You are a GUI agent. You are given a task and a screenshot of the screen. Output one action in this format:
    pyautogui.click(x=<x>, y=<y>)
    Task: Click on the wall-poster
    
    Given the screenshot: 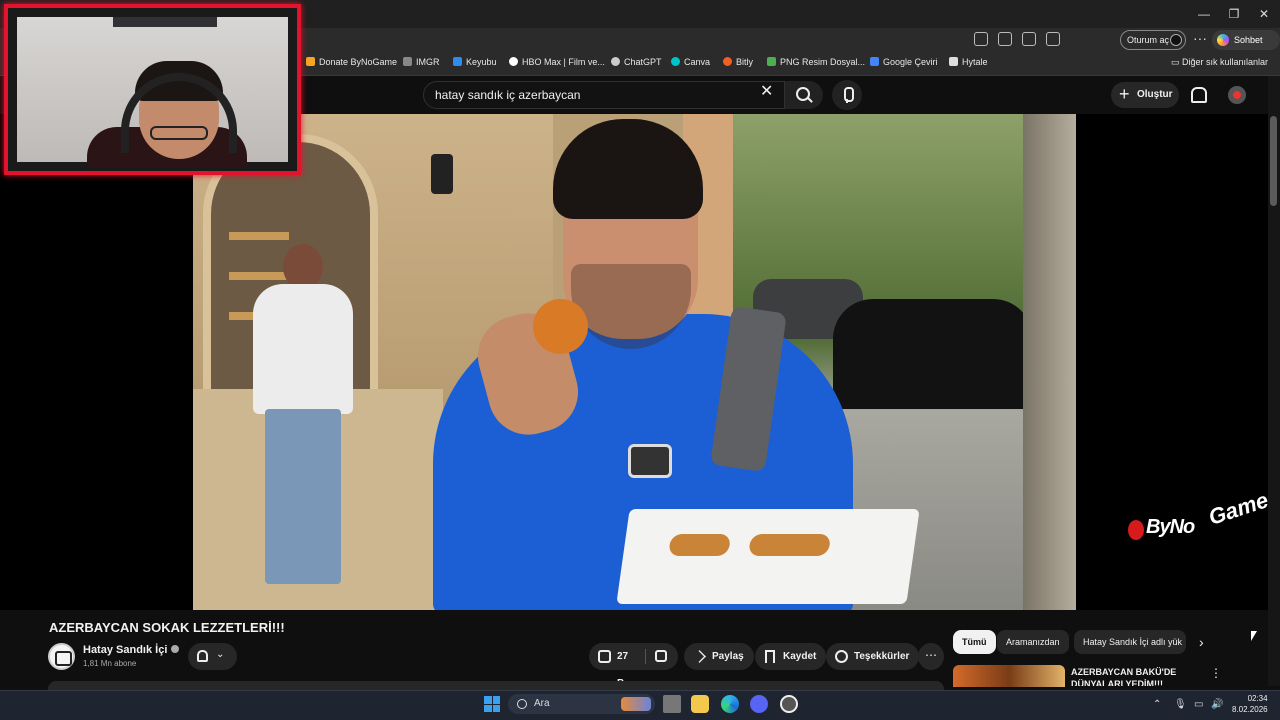 What is the action you would take?
    pyautogui.click(x=165, y=22)
    